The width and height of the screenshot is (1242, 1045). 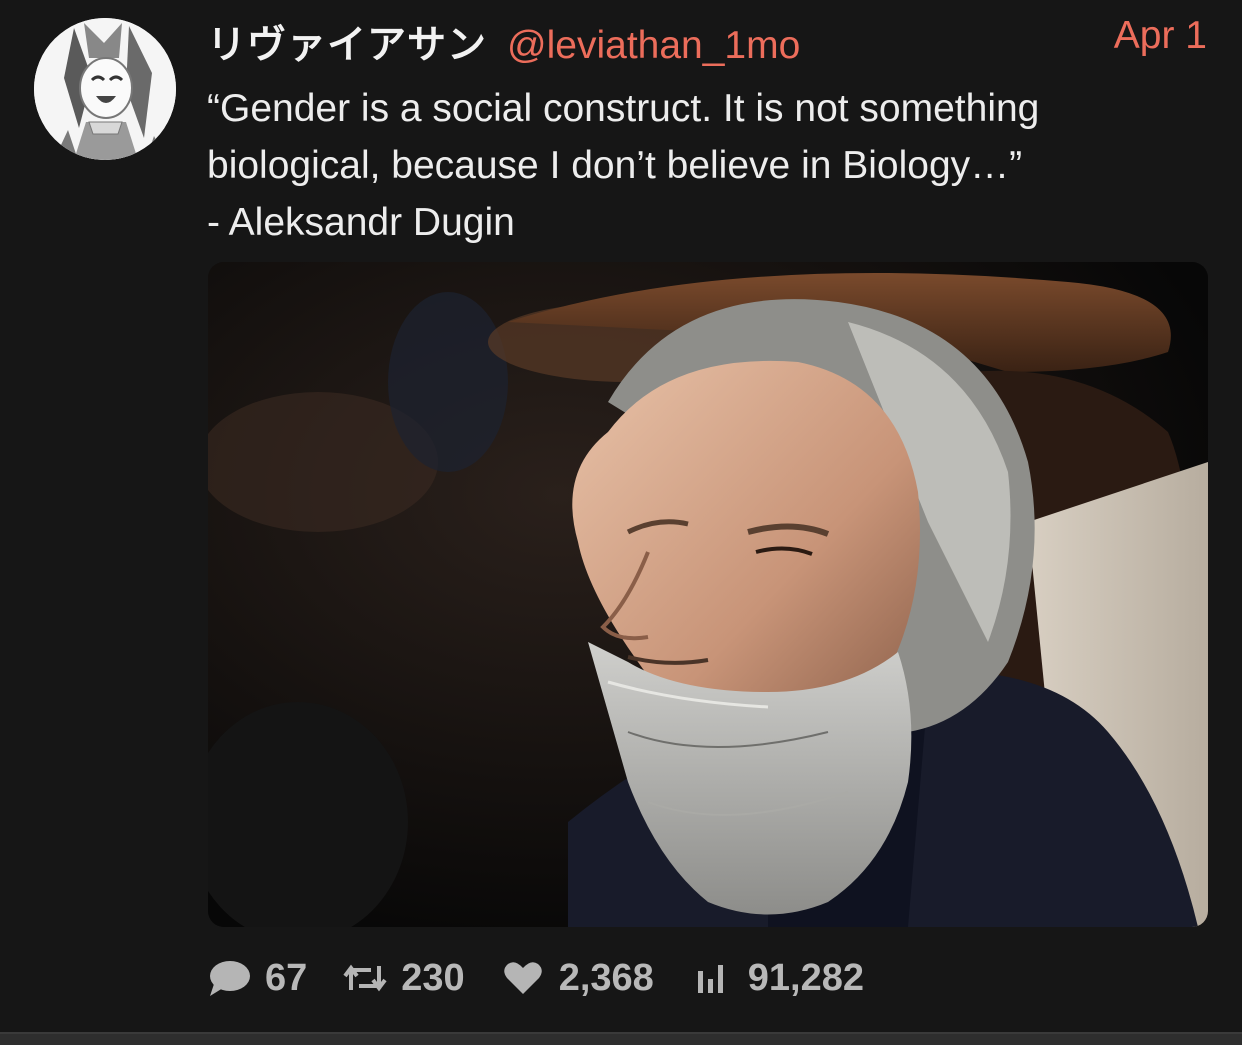 I want to click on retweet-count: 230, so click(x=433, y=977).